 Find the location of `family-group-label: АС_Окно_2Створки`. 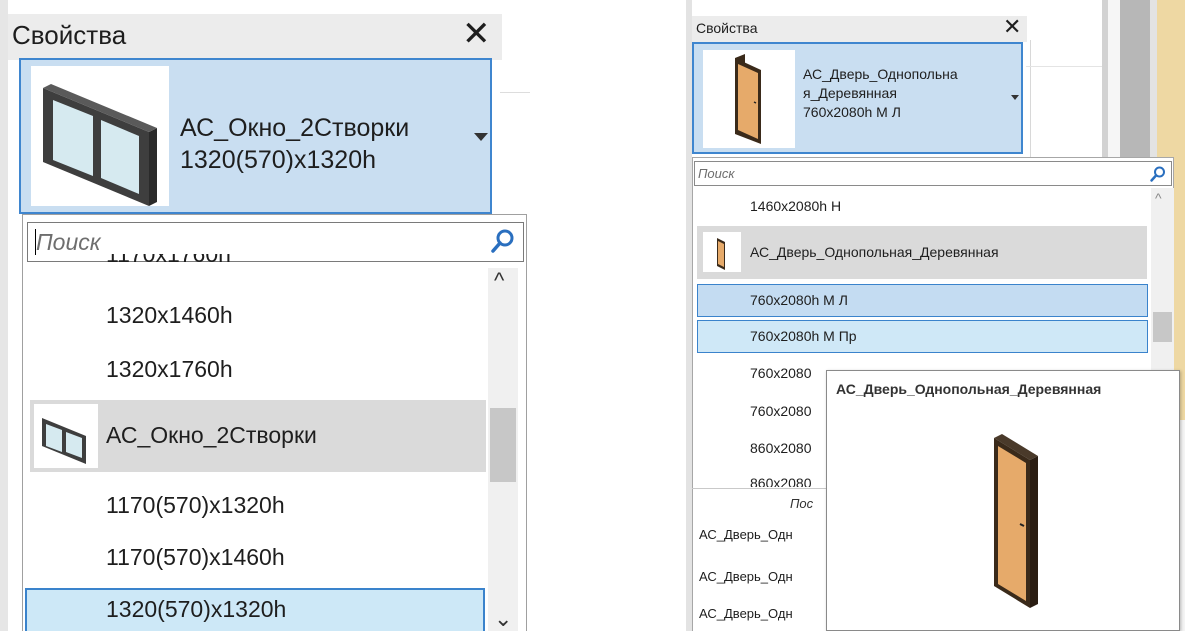

family-group-label: АС_Окно_2Створки is located at coordinates (211, 435).